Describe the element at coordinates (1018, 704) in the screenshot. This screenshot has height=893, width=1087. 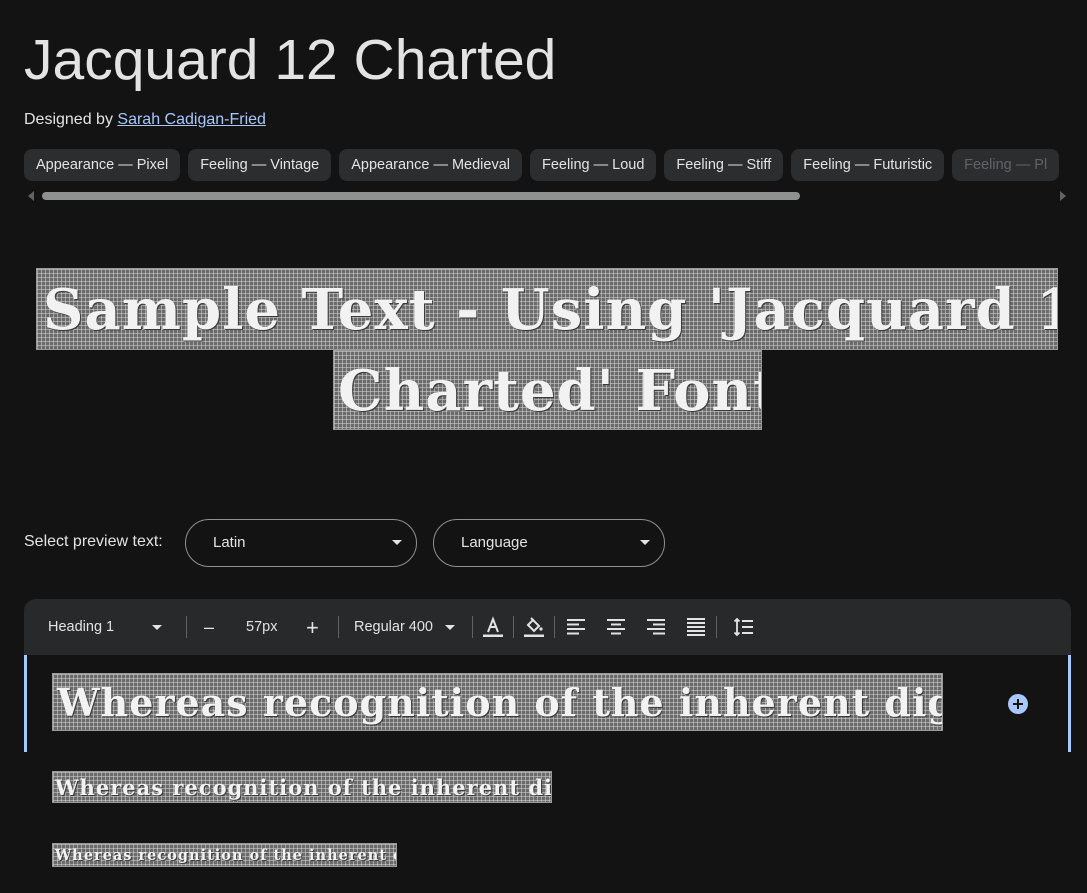
I see `add-circle-icon` at that location.